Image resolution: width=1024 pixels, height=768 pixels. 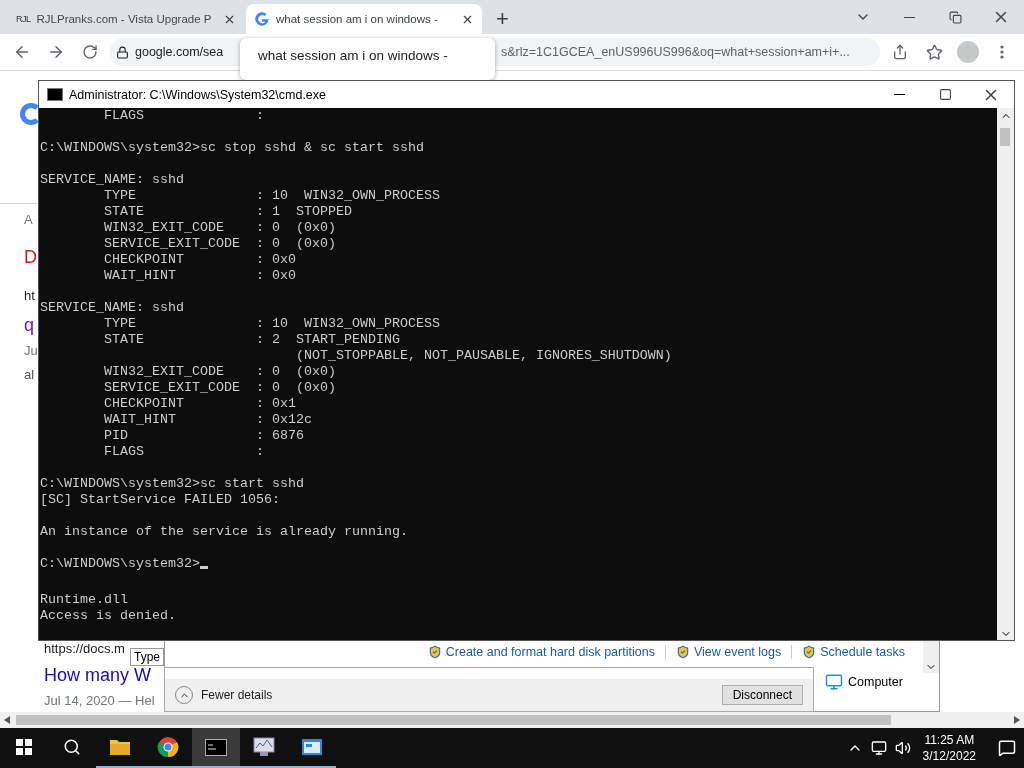 I want to click on tab-title: RJLPranks.com - Vista Upgrade P, so click(x=124, y=19).